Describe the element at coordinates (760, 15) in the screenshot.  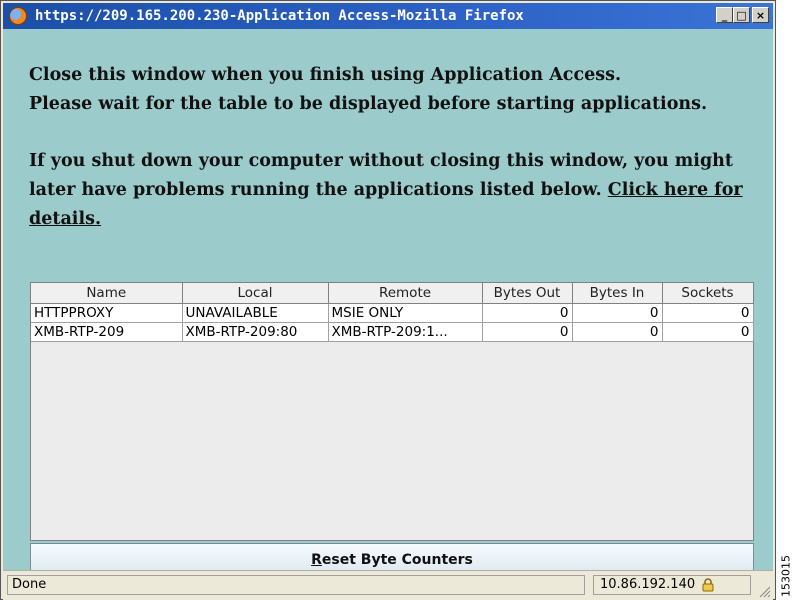
I see `close-button: ×` at that location.